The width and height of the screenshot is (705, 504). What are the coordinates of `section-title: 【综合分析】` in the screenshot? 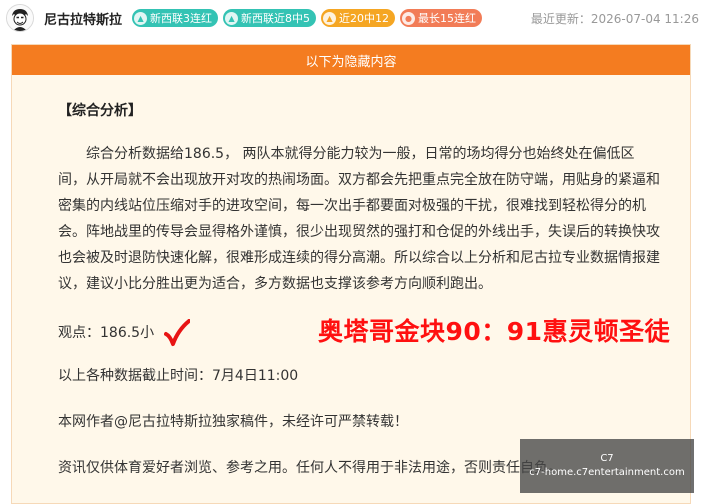 It's located at (100, 111).